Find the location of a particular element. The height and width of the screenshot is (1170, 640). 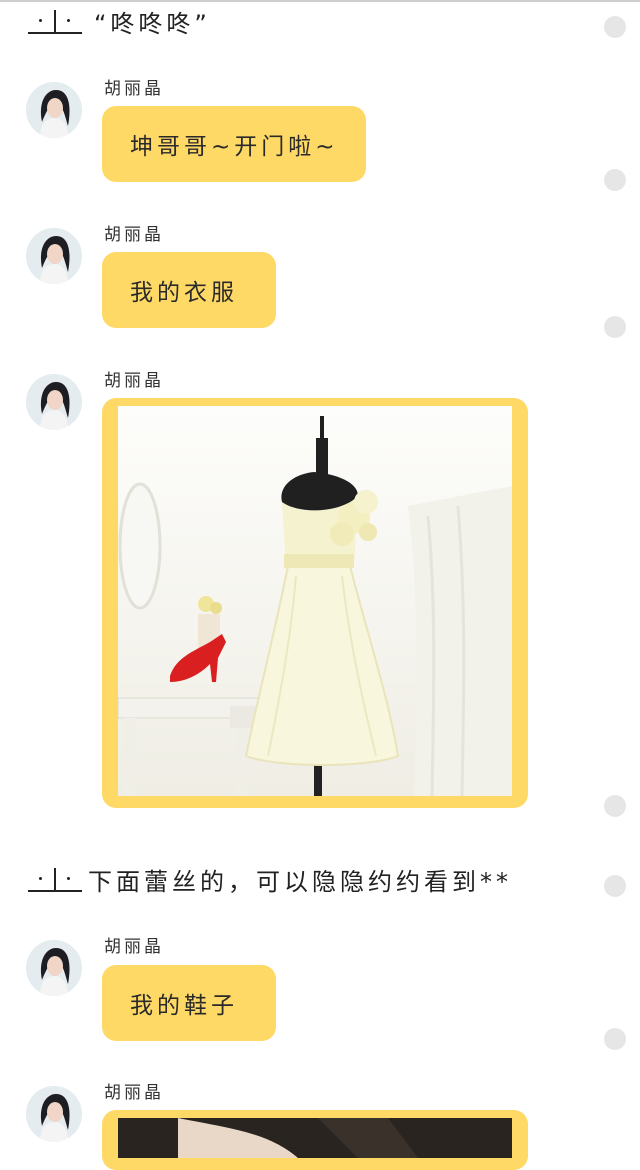

message-bubble: 我的鞋子 is located at coordinates (189, 1003).